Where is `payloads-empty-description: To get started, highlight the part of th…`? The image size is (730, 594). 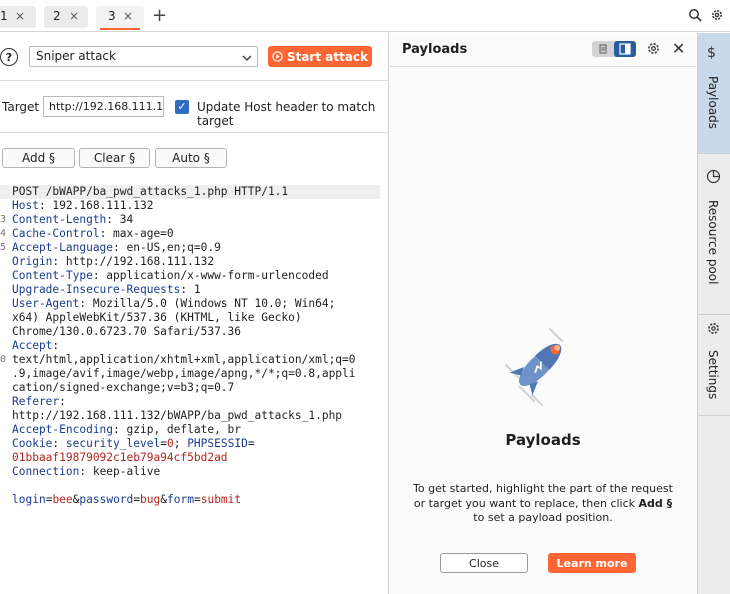 payloads-empty-description: To get started, highlight the part of th… is located at coordinates (543, 504).